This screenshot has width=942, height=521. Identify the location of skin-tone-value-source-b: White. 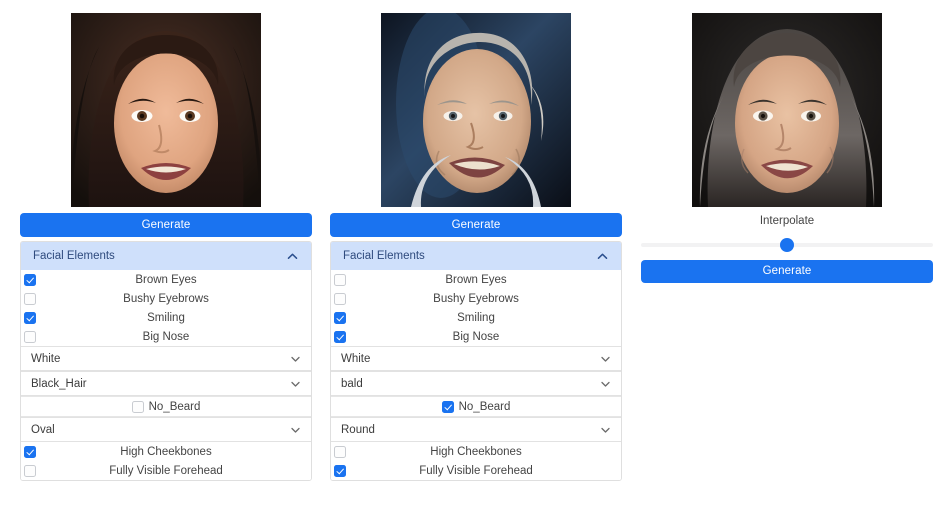
(356, 358).